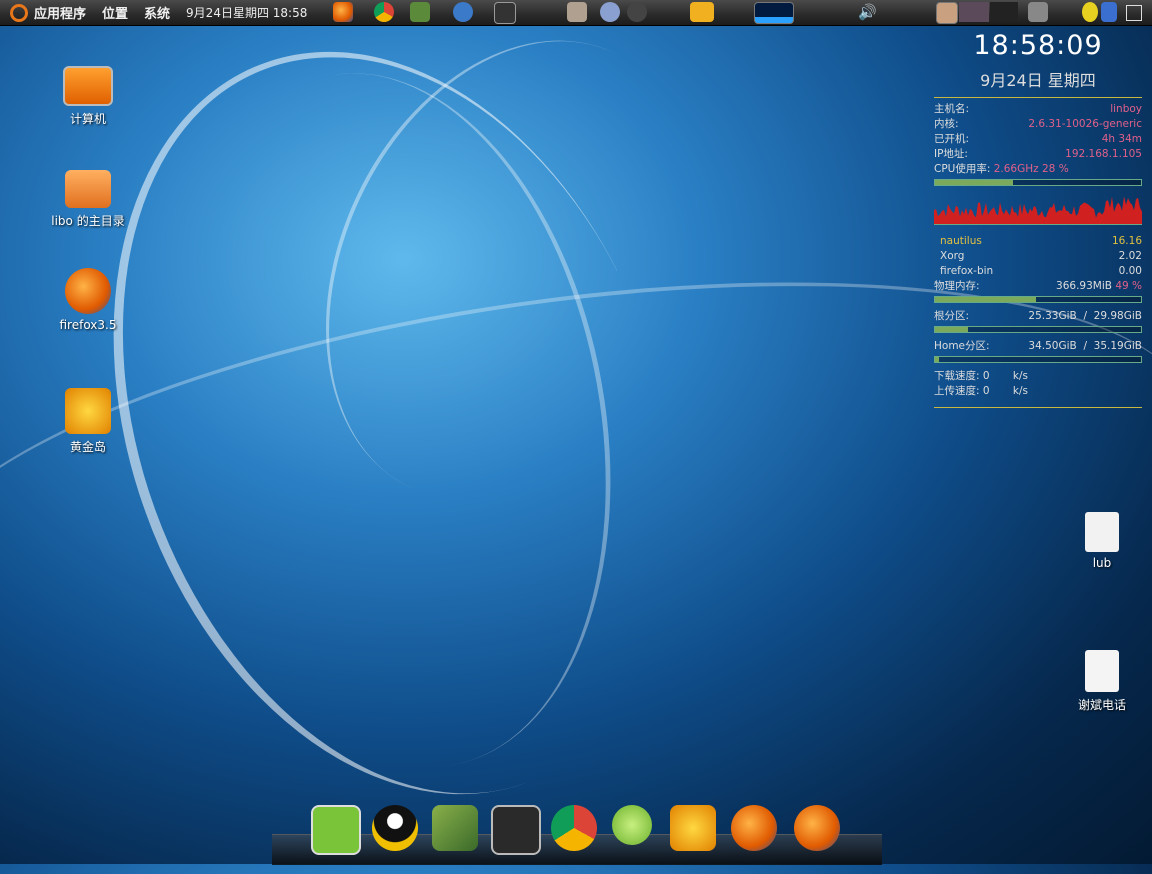 Image resolution: width=1152 pixels, height=874 pixels. What do you see at coordinates (1117, 316) in the screenshot?
I see `root-total: 29.98GiB` at bounding box center [1117, 316].